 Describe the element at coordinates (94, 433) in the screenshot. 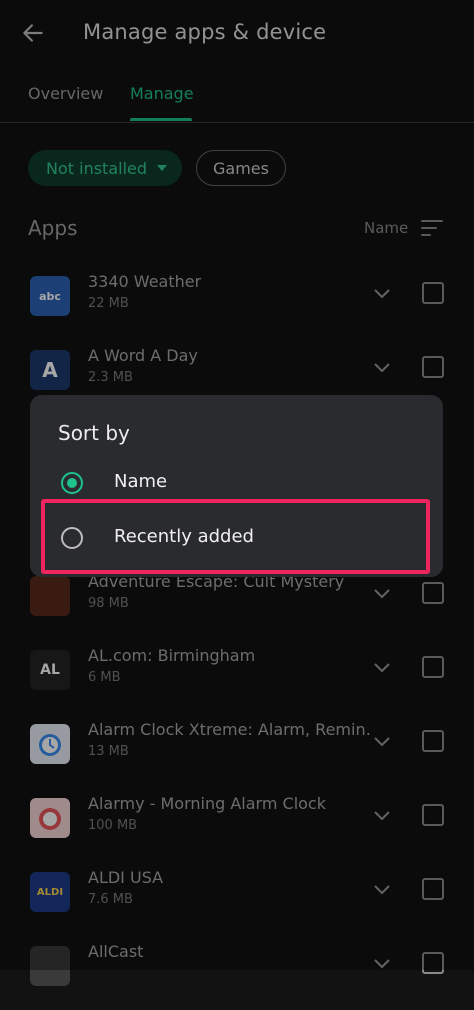

I see `dialog-title: Sort by` at that location.